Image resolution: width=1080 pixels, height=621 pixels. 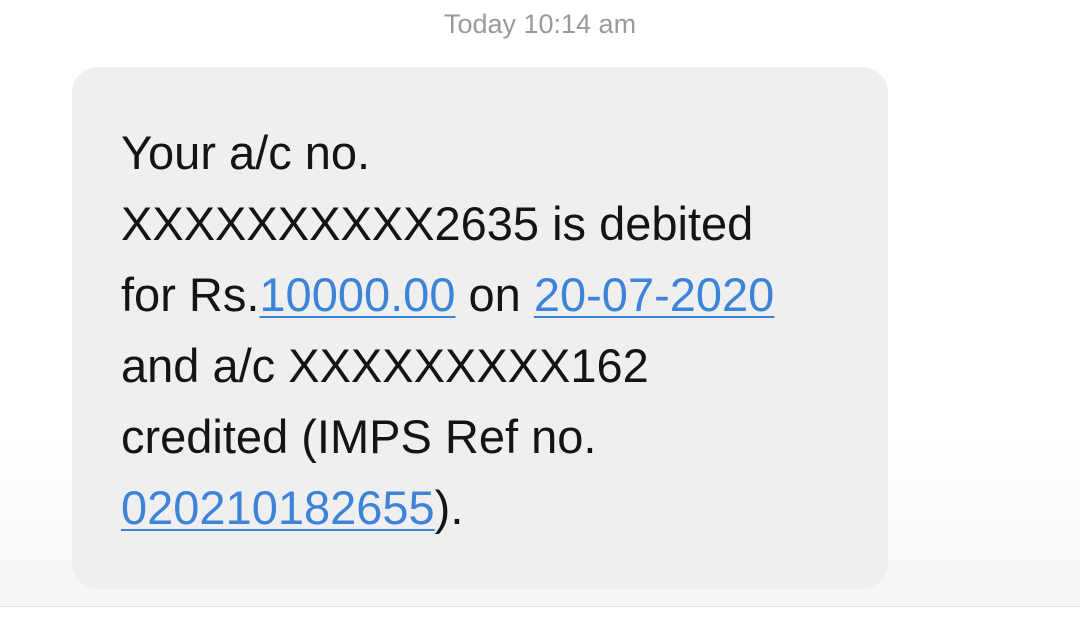 I want to click on message-line-6: 020210182655)., so click(x=447, y=507).